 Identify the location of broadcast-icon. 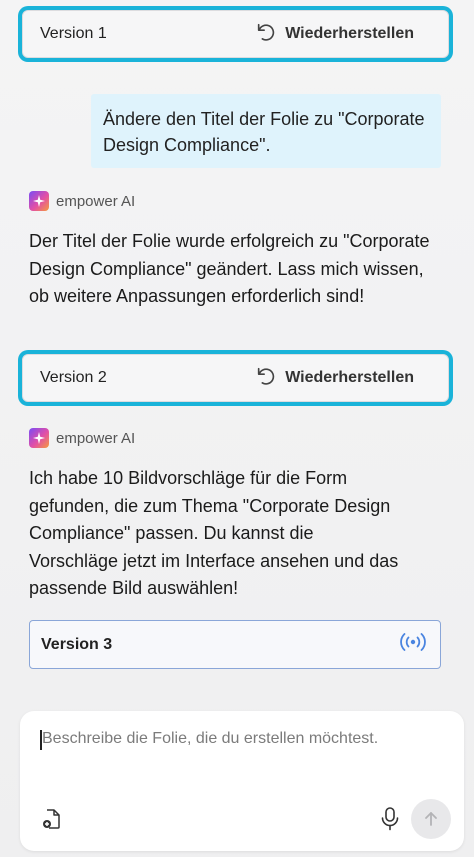
(413, 644).